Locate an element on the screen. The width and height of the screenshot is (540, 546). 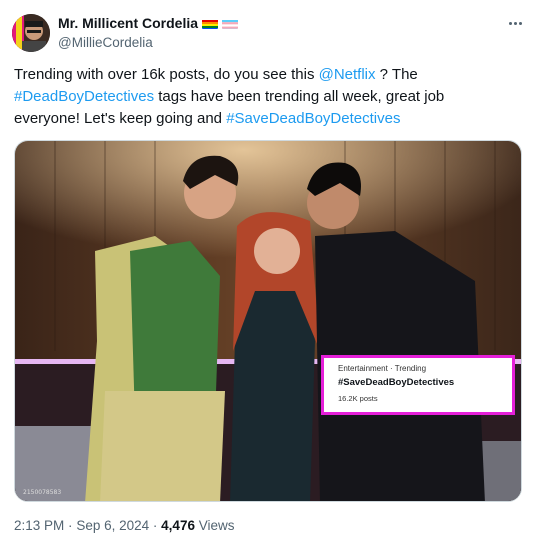
more-horizontal-icon is located at coordinates (515, 23).